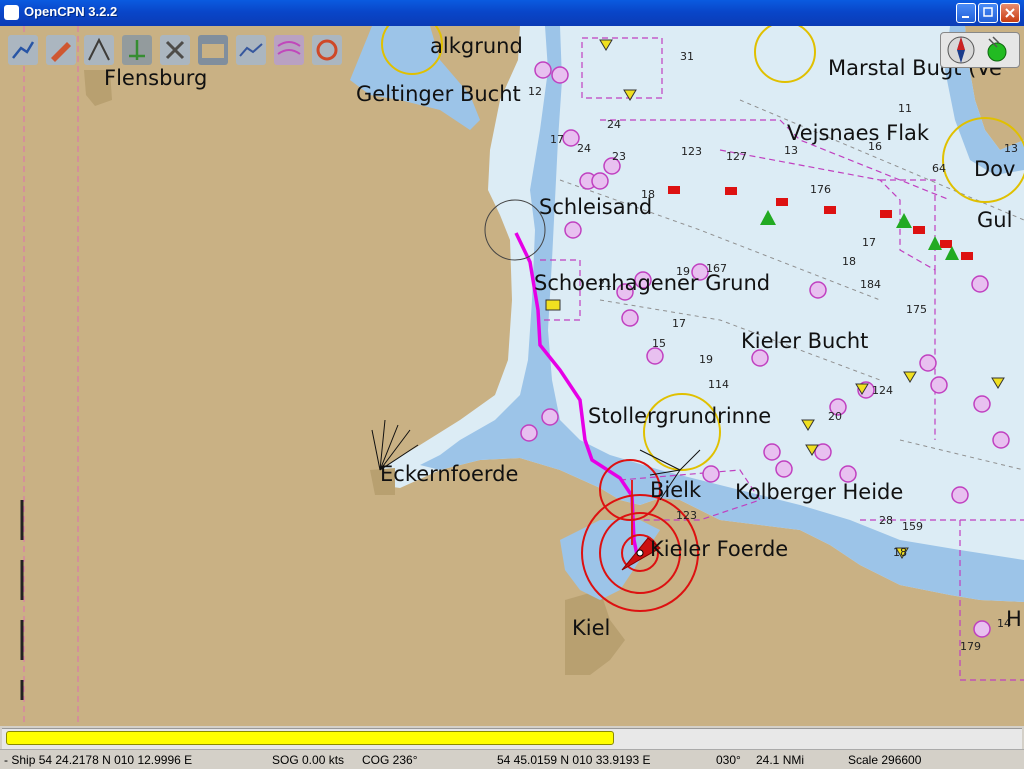  What do you see at coordinates (574, 760) in the screenshot?
I see `cursor-position-readout: 54 45.0159 N 010 33.9193 E` at bounding box center [574, 760].